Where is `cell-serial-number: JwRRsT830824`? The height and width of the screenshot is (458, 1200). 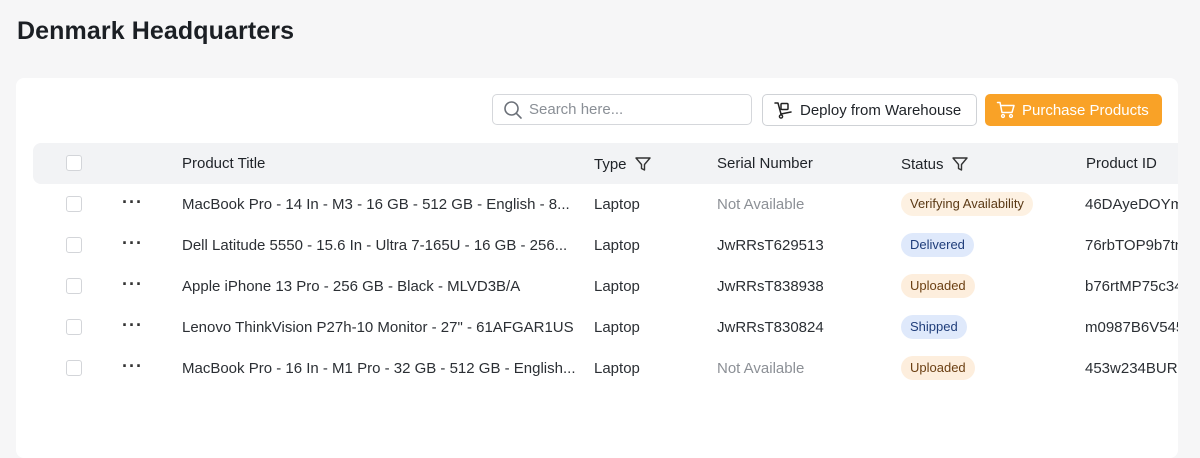
cell-serial-number: JwRRsT830824 is located at coordinates (770, 327).